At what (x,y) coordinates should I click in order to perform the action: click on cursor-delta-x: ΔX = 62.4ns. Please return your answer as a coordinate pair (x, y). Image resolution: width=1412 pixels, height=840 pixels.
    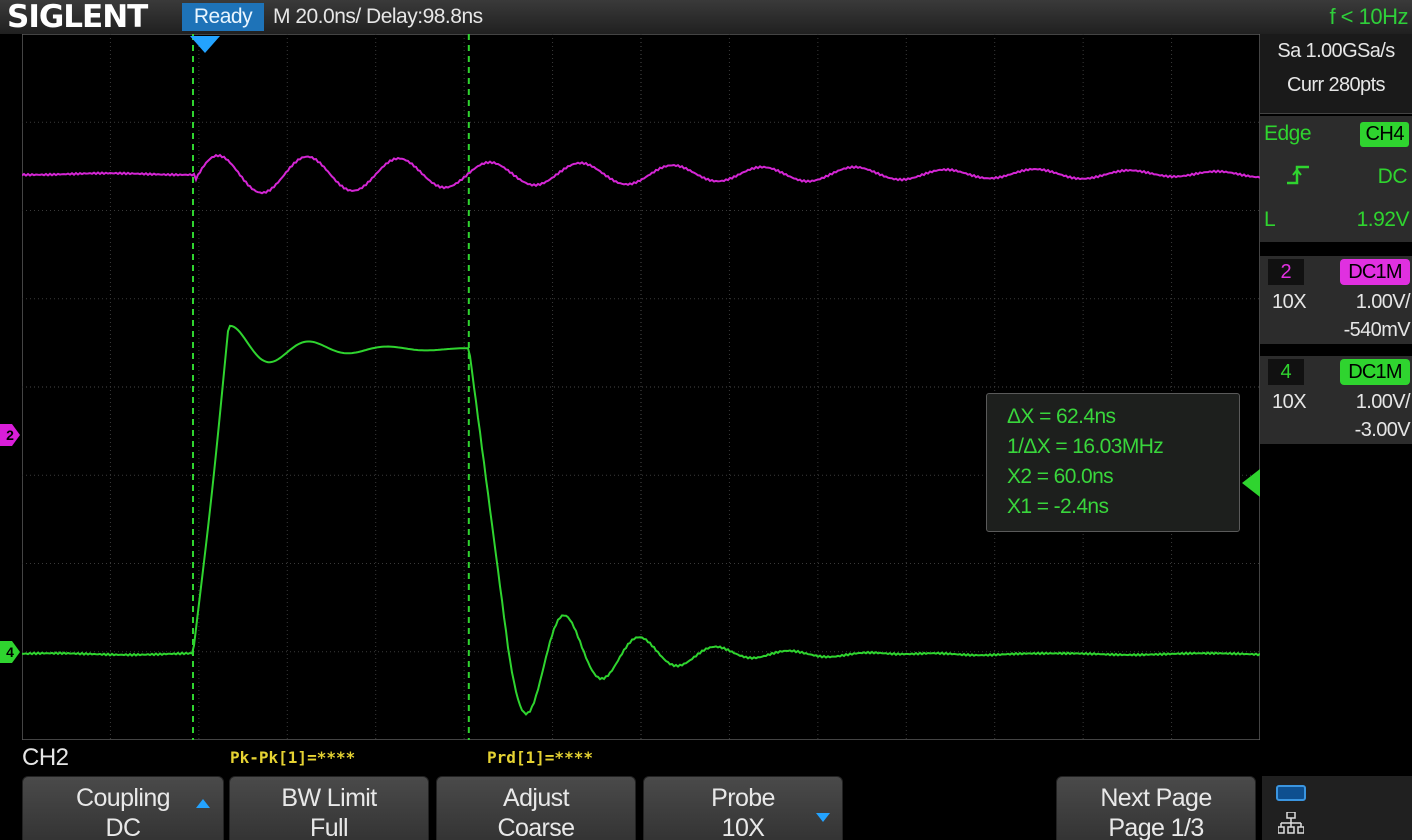
    Looking at the image, I should click on (1061, 416).